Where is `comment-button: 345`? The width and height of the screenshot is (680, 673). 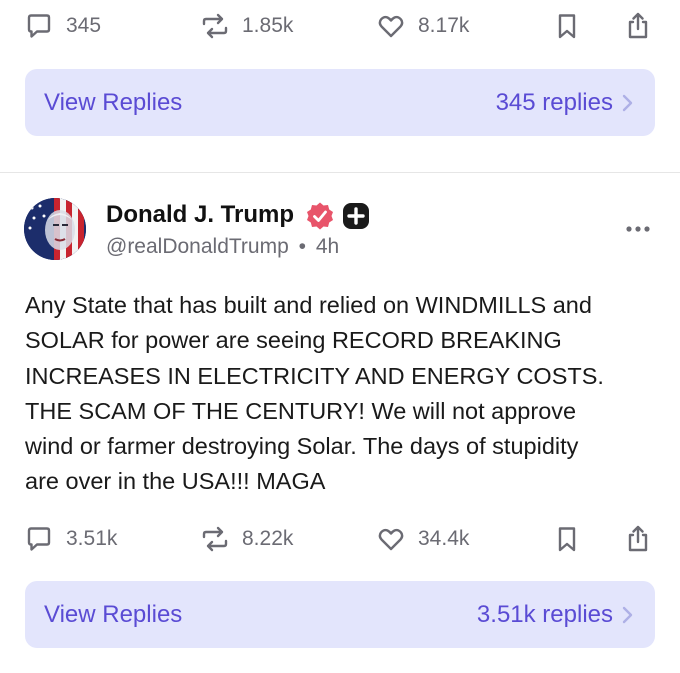
comment-button: 345 is located at coordinates (62, 26).